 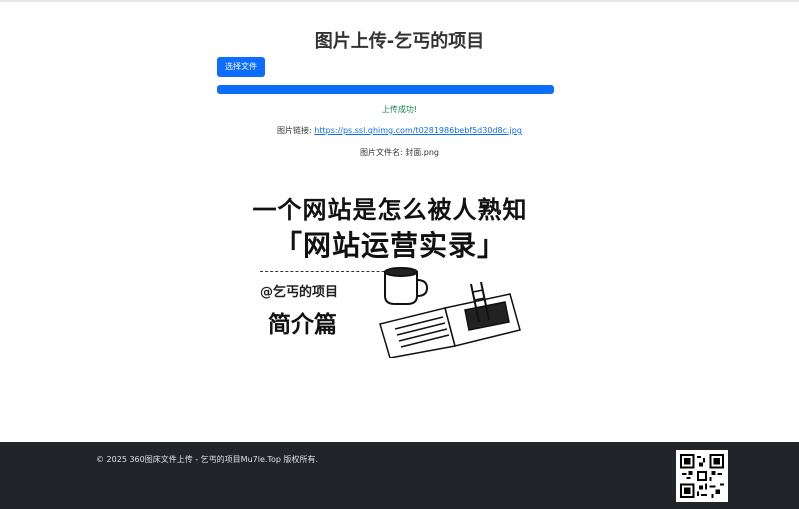 I want to click on uploaded-image-preview: 一个网站是怎么被人熟知 「网站运营实录」 @乞丐的项目 简介篇, so click(x=390, y=268).